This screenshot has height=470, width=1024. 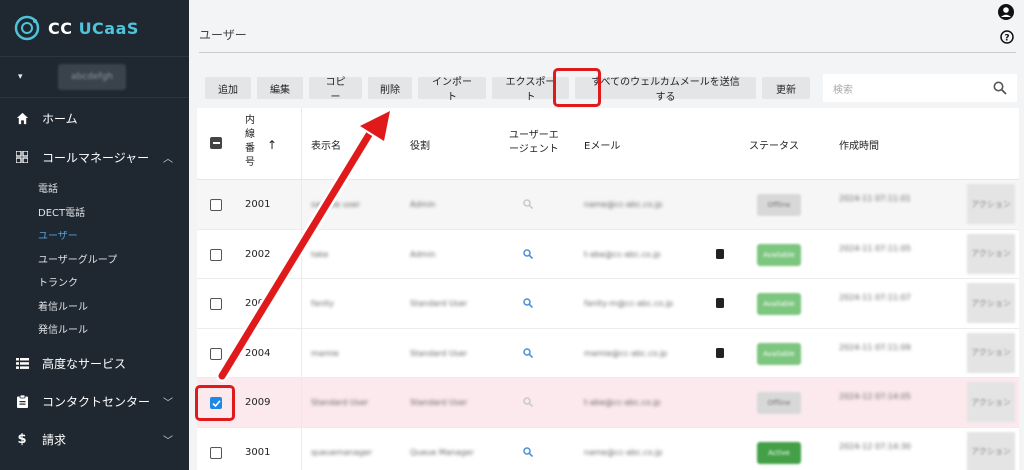 What do you see at coordinates (786, 88) in the screenshot?
I see `refresh-button: 更新` at bounding box center [786, 88].